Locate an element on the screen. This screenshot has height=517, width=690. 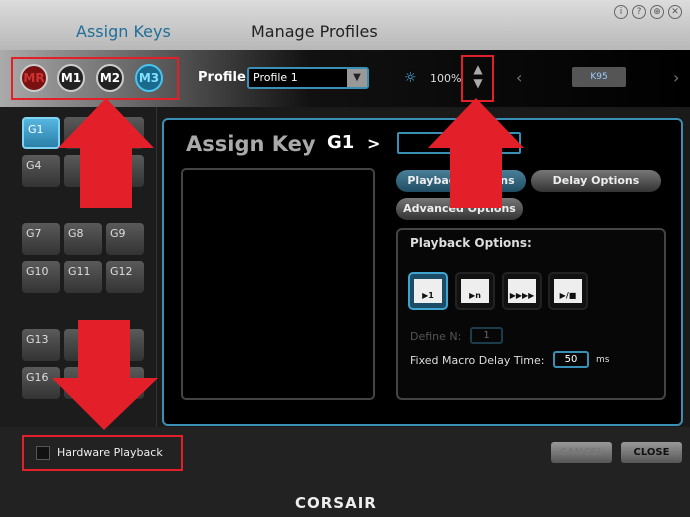
chevron-down-icon: ▼ is located at coordinates (357, 78).